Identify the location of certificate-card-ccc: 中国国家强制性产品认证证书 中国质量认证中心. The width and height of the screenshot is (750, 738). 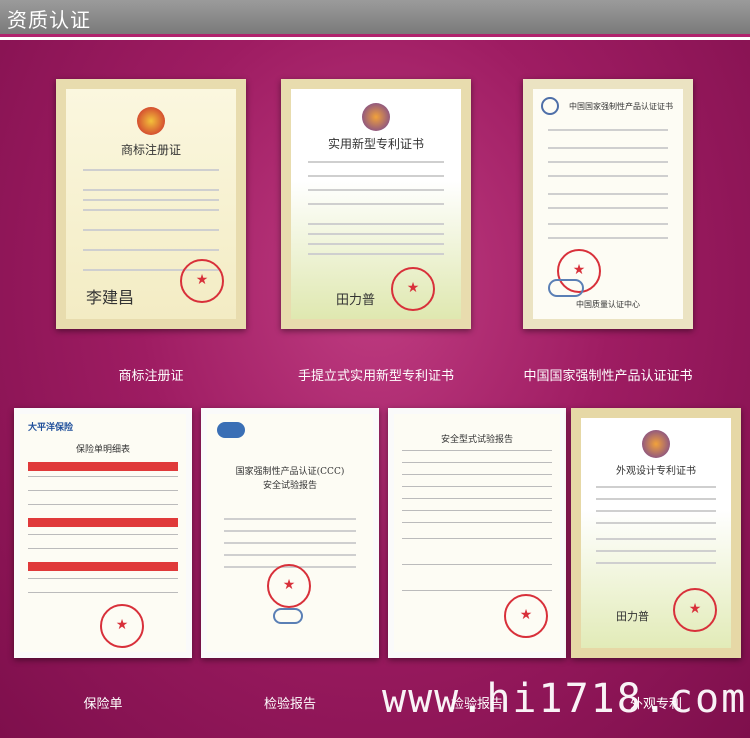
(608, 204).